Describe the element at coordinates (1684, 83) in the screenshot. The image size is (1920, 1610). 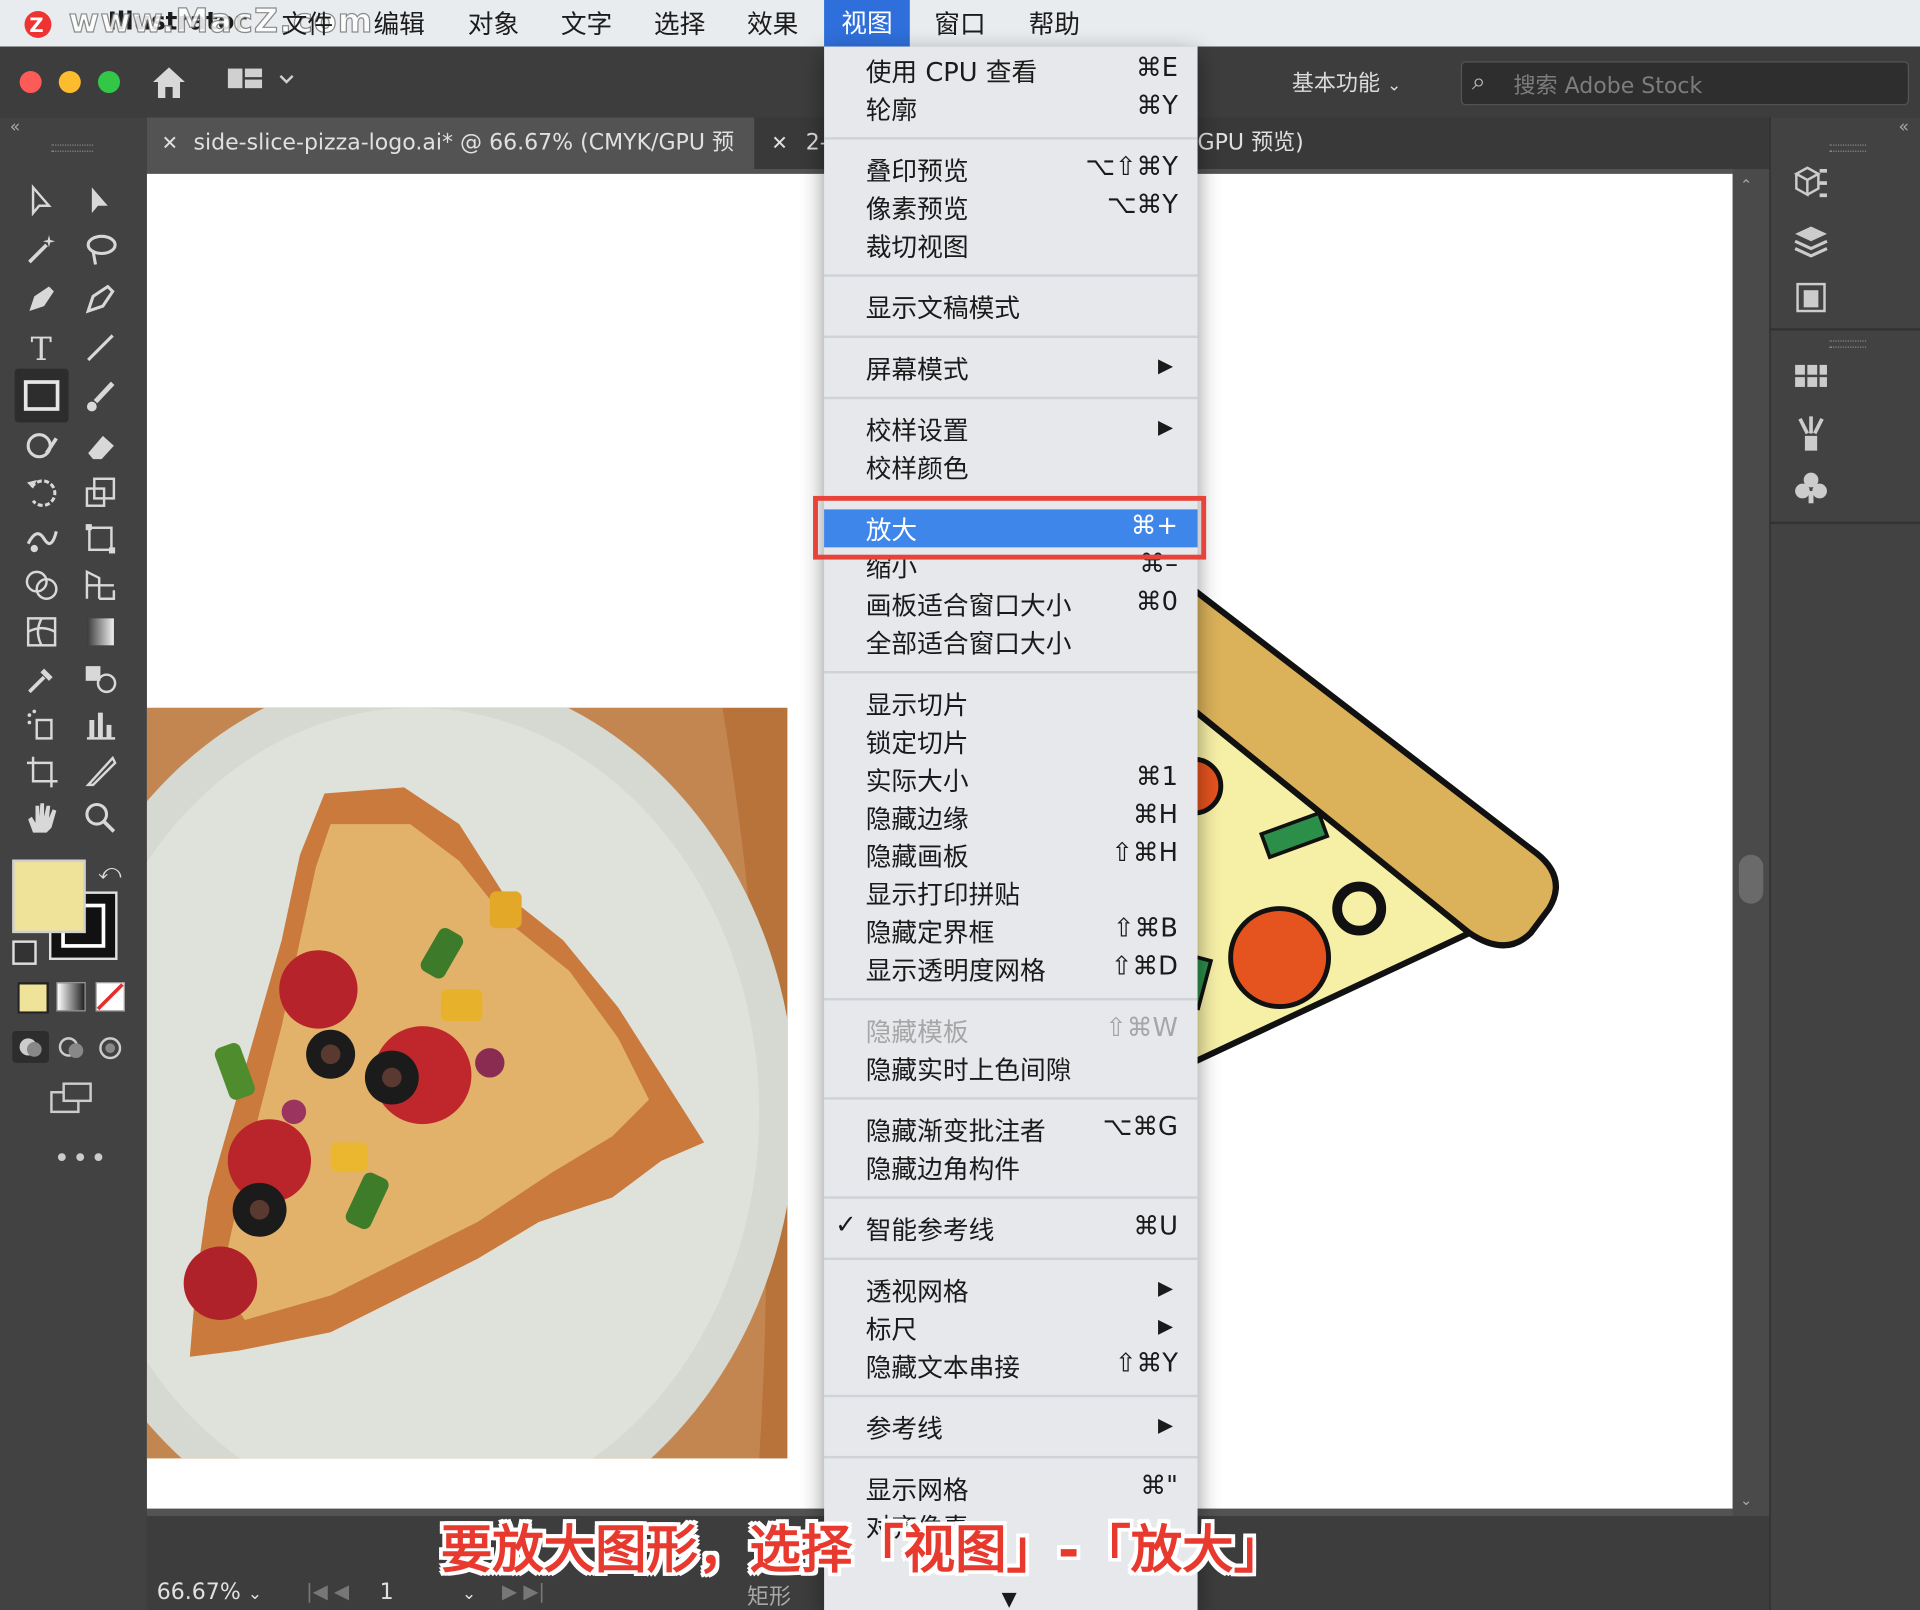
I see `adobe-stock-search-input: ⌕ 搜索 Adobe Stock` at that location.